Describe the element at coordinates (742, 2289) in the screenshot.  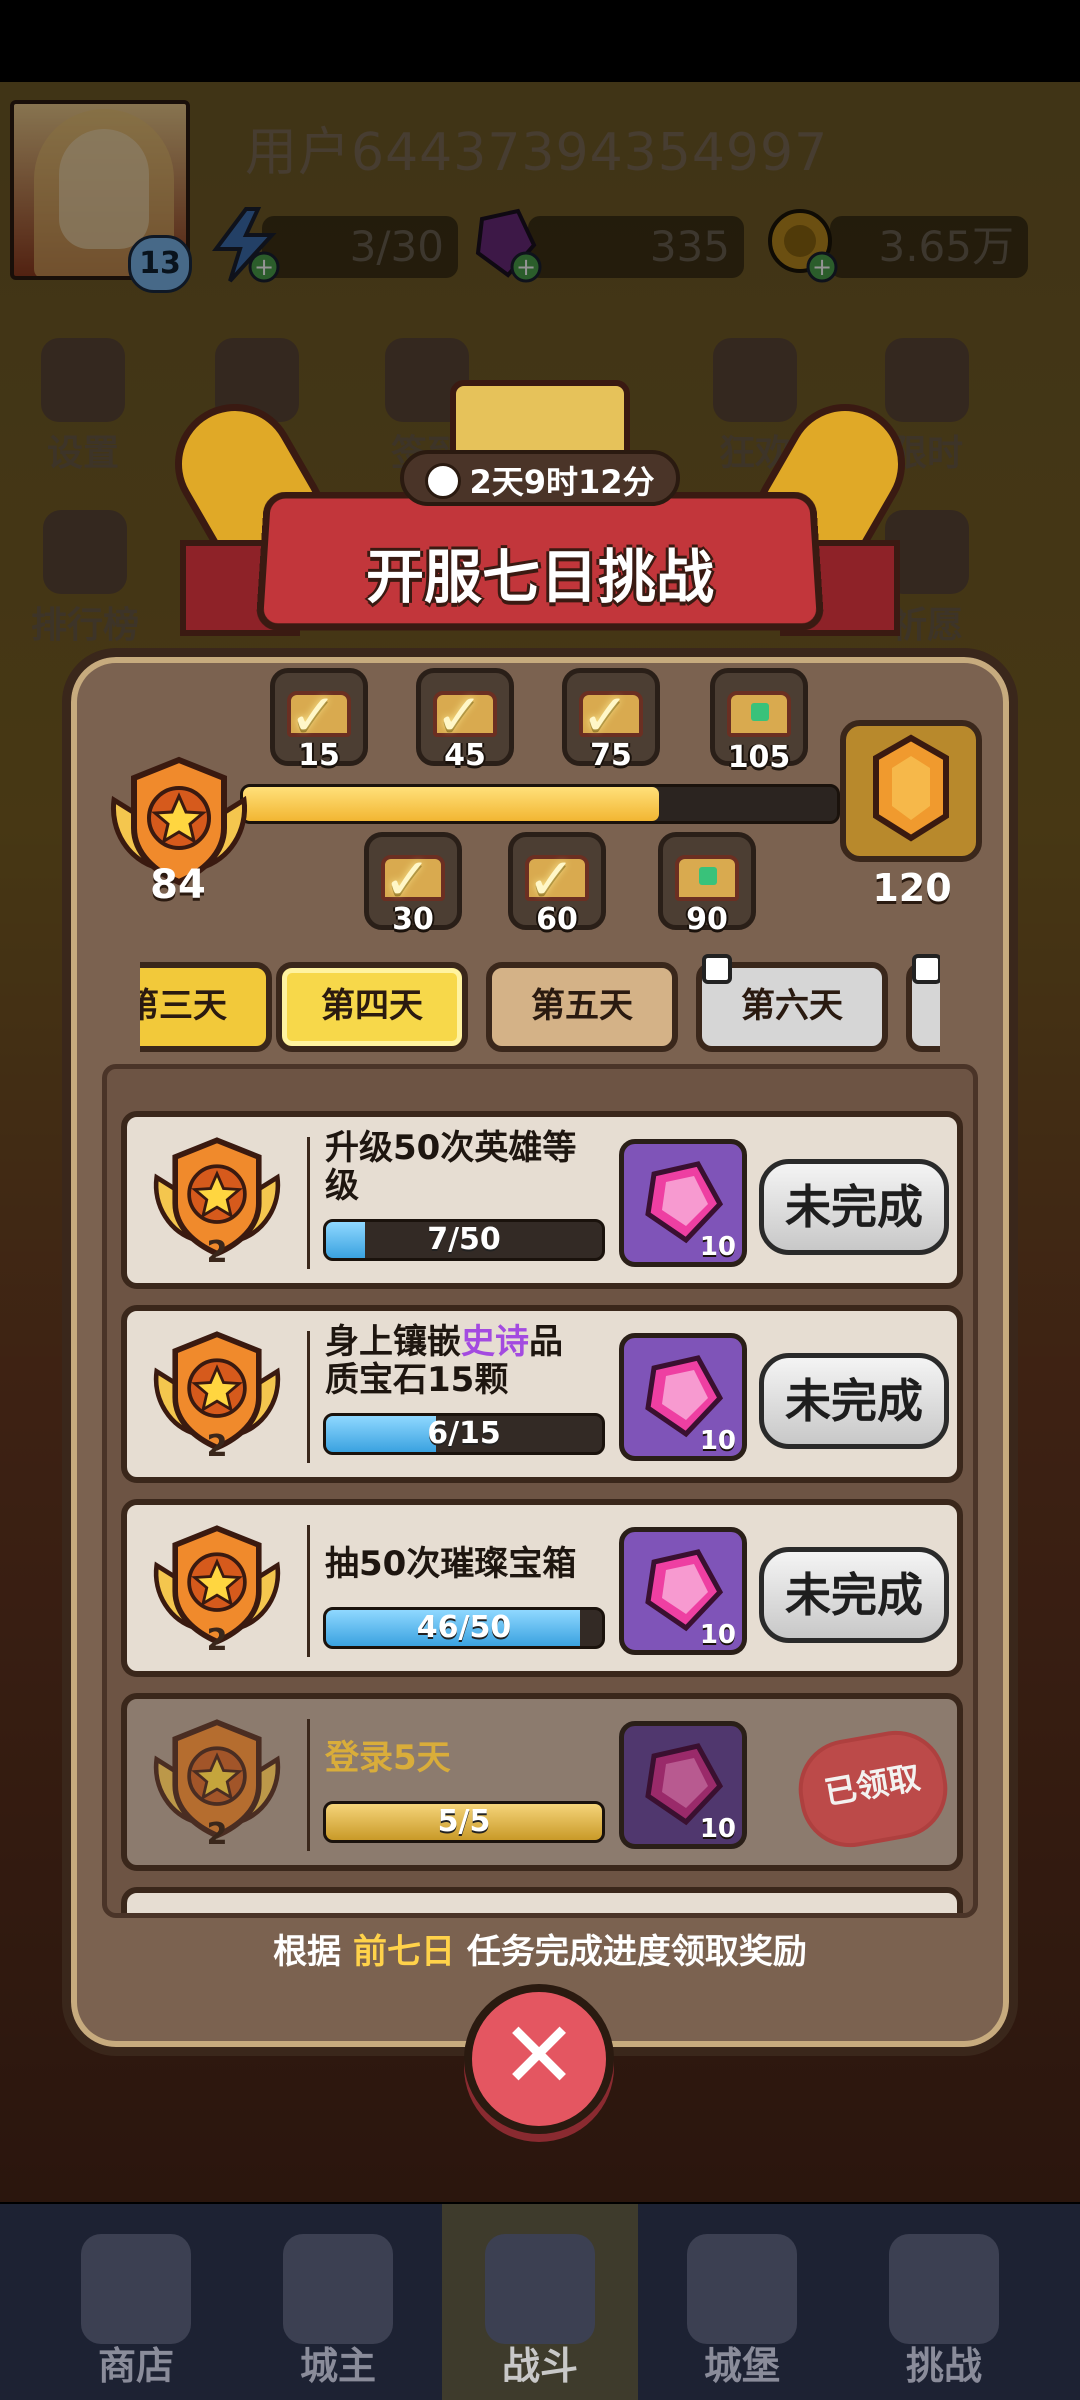
I see `castle-icon` at that location.